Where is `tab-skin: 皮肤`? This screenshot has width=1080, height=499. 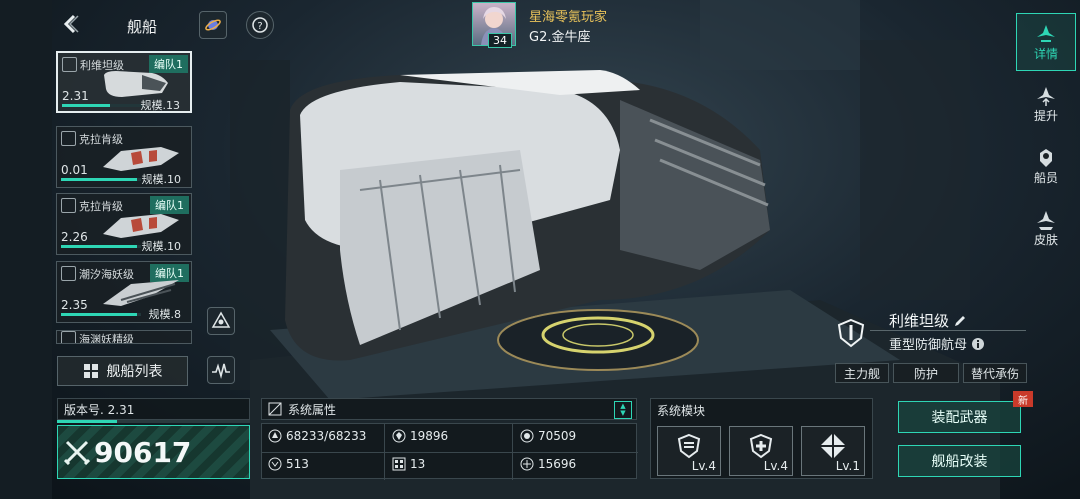 tab-skin: 皮肤 is located at coordinates (1046, 228).